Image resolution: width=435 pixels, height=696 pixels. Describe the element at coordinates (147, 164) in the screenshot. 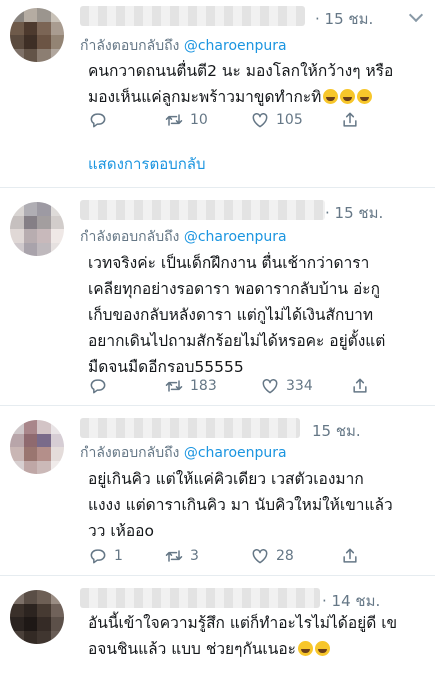

I see `show-replies-link: แสดงการตอบกลับ` at that location.